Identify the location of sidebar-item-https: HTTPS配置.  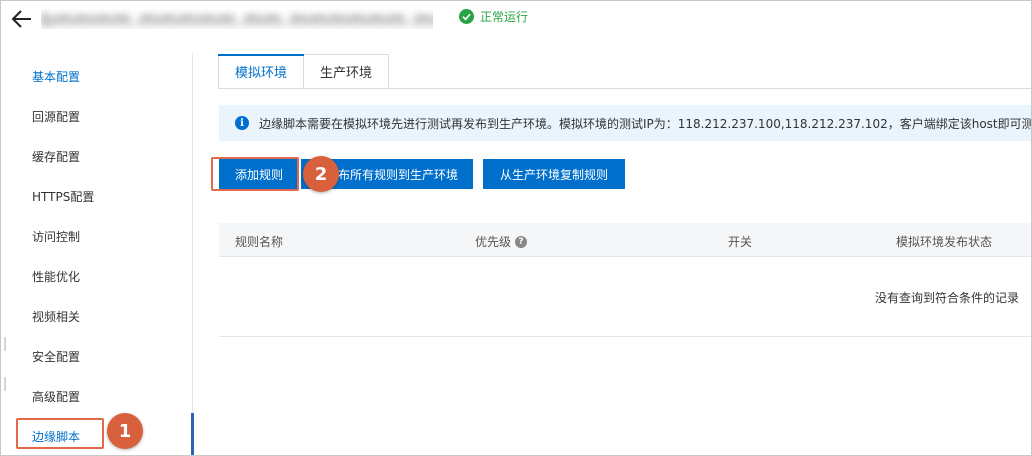
(63, 196).